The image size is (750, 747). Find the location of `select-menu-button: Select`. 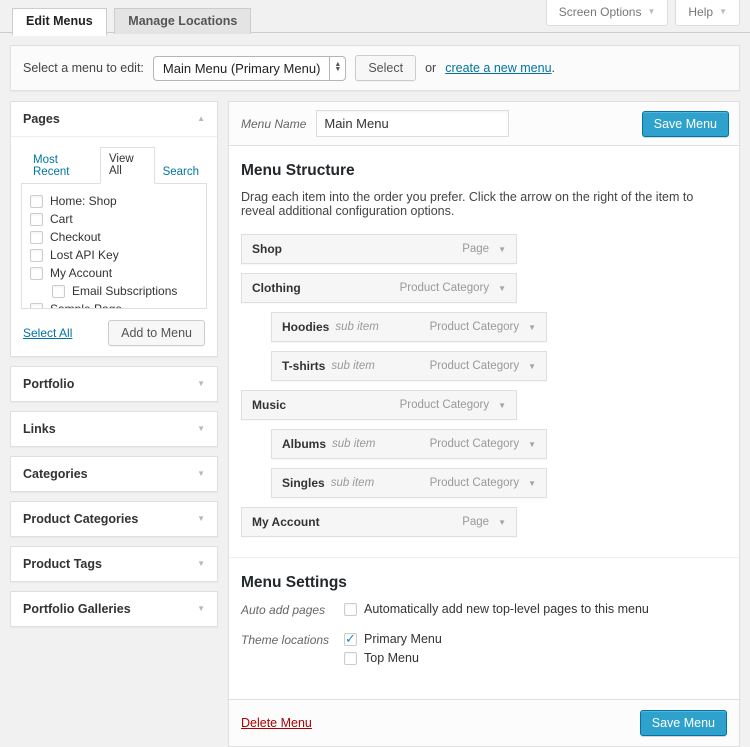

select-menu-button: Select is located at coordinates (386, 68).